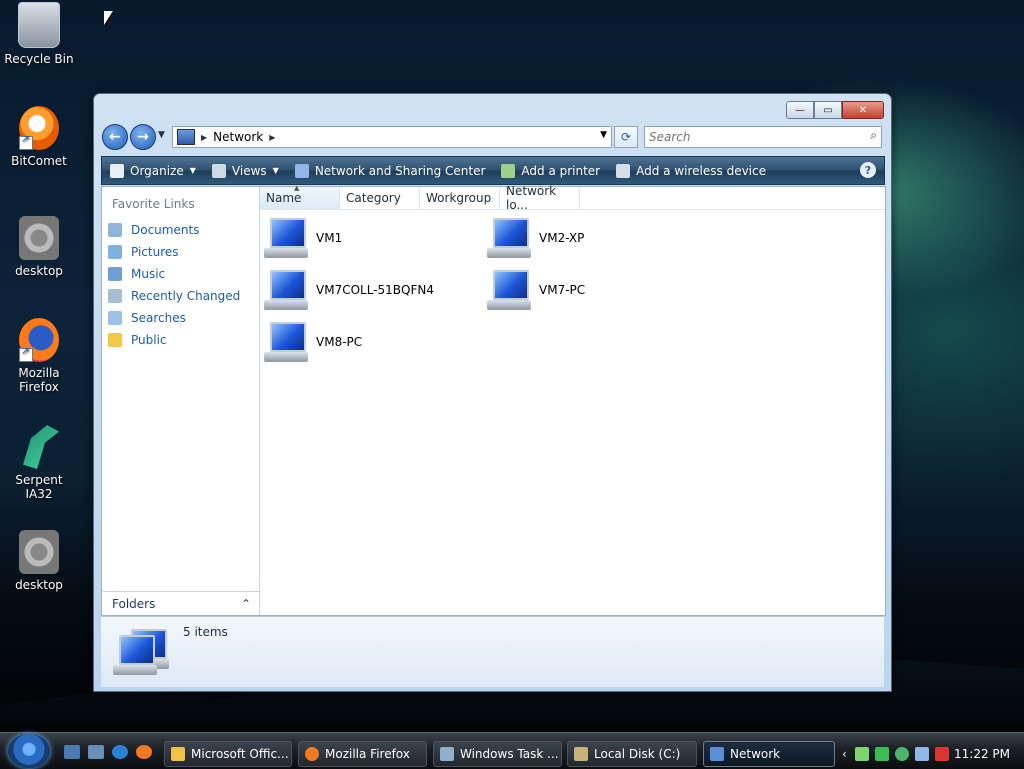 Image resolution: width=1024 pixels, height=769 pixels. I want to click on nav-link-label: Recently Changed, so click(186, 296).